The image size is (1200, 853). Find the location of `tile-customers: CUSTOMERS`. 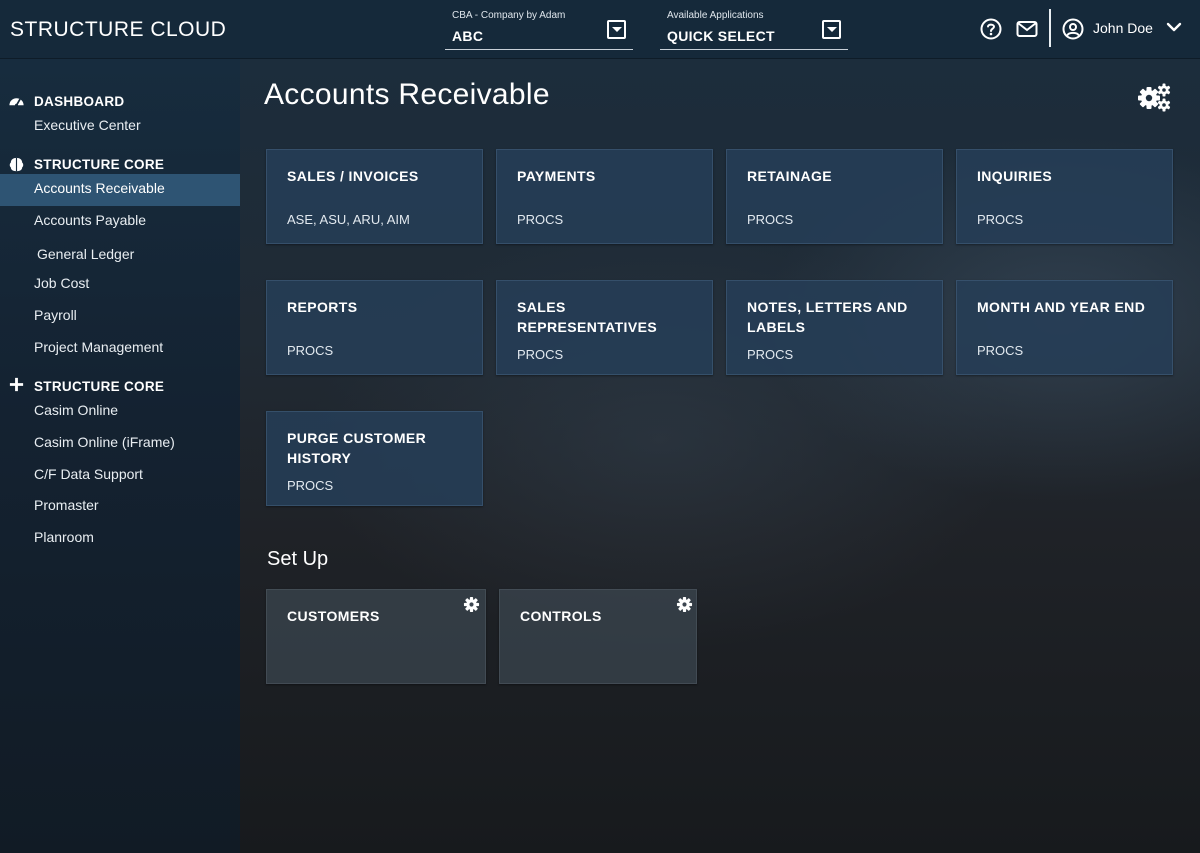

tile-customers: CUSTOMERS is located at coordinates (376, 636).